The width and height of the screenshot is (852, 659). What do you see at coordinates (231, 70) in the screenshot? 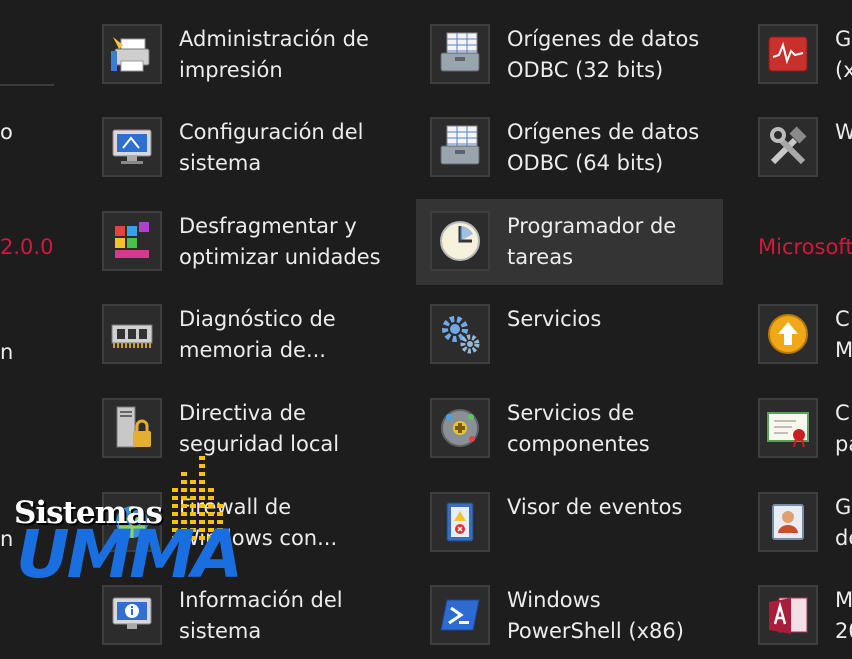
I see `tile-label-line2: impresión` at bounding box center [231, 70].